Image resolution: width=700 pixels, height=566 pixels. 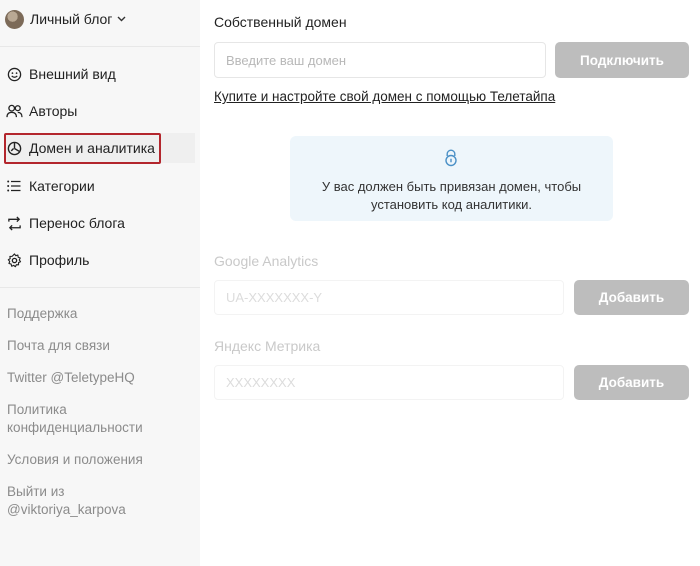 I want to click on terms-link: Условия и положения, so click(x=99, y=460).